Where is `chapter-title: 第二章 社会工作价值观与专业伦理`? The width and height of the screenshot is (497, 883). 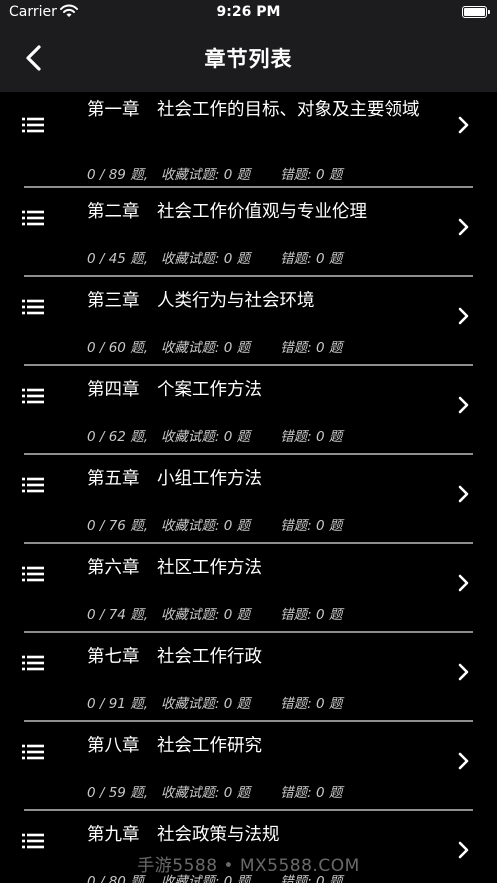 chapter-title: 第二章 社会工作价值观与专业伦理 is located at coordinates (227, 212).